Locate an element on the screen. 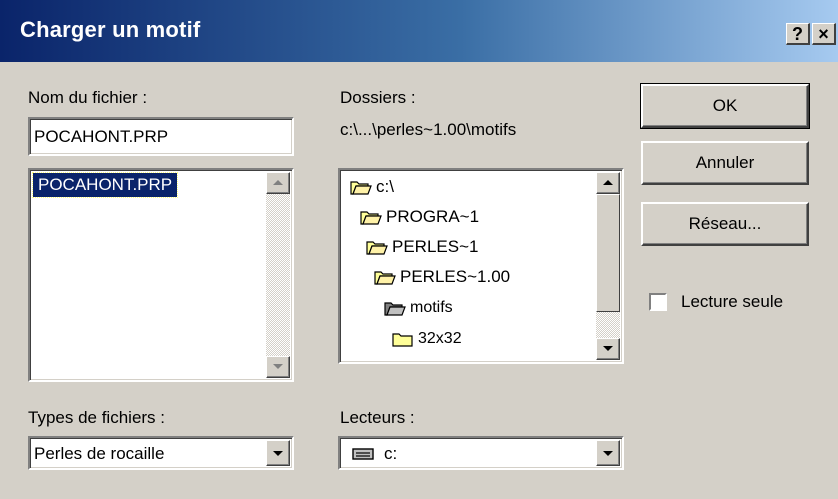  folder-label: PERLES~1 is located at coordinates (435, 246).